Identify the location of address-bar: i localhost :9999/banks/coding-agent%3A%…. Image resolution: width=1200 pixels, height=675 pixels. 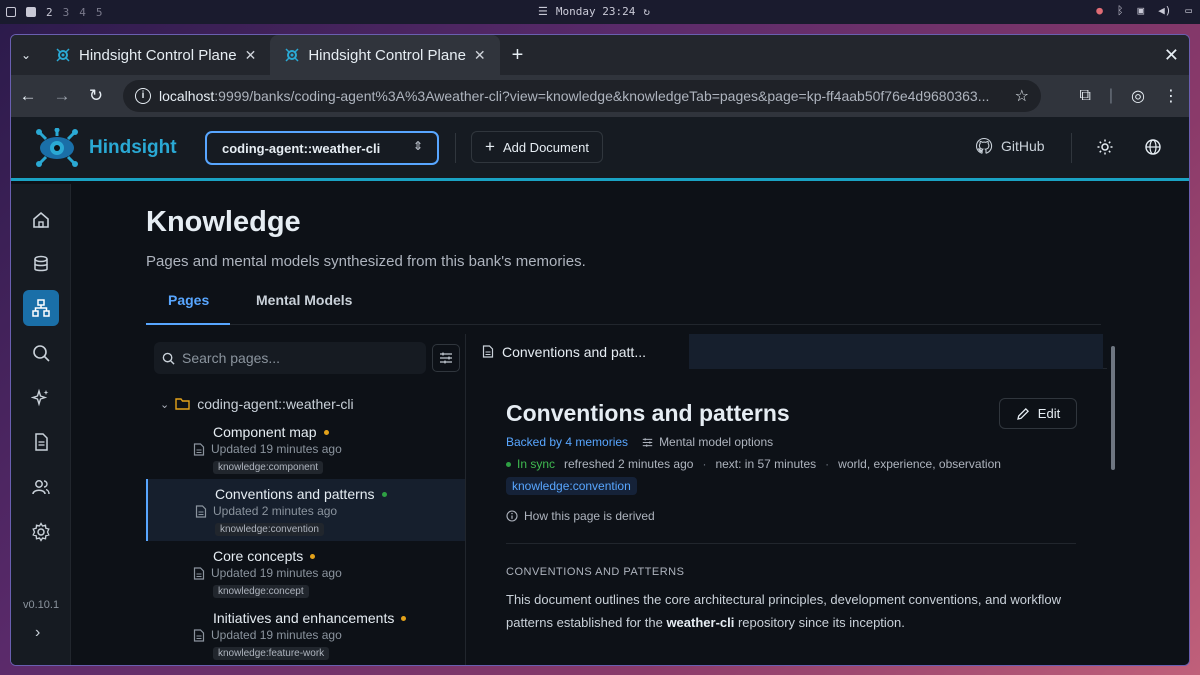
(582, 96).